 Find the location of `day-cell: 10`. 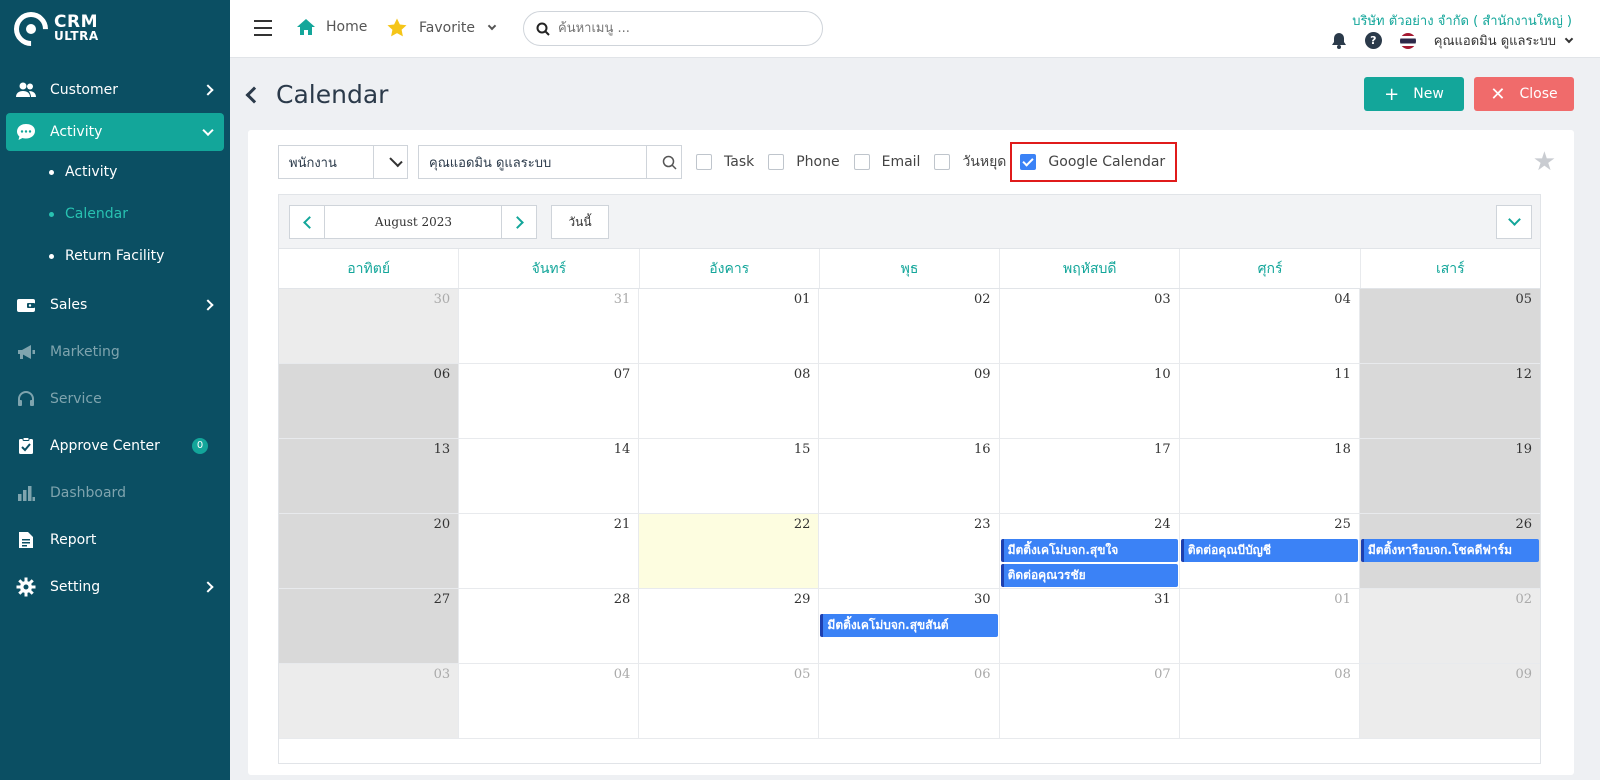

day-cell: 10 is located at coordinates (1089, 401).